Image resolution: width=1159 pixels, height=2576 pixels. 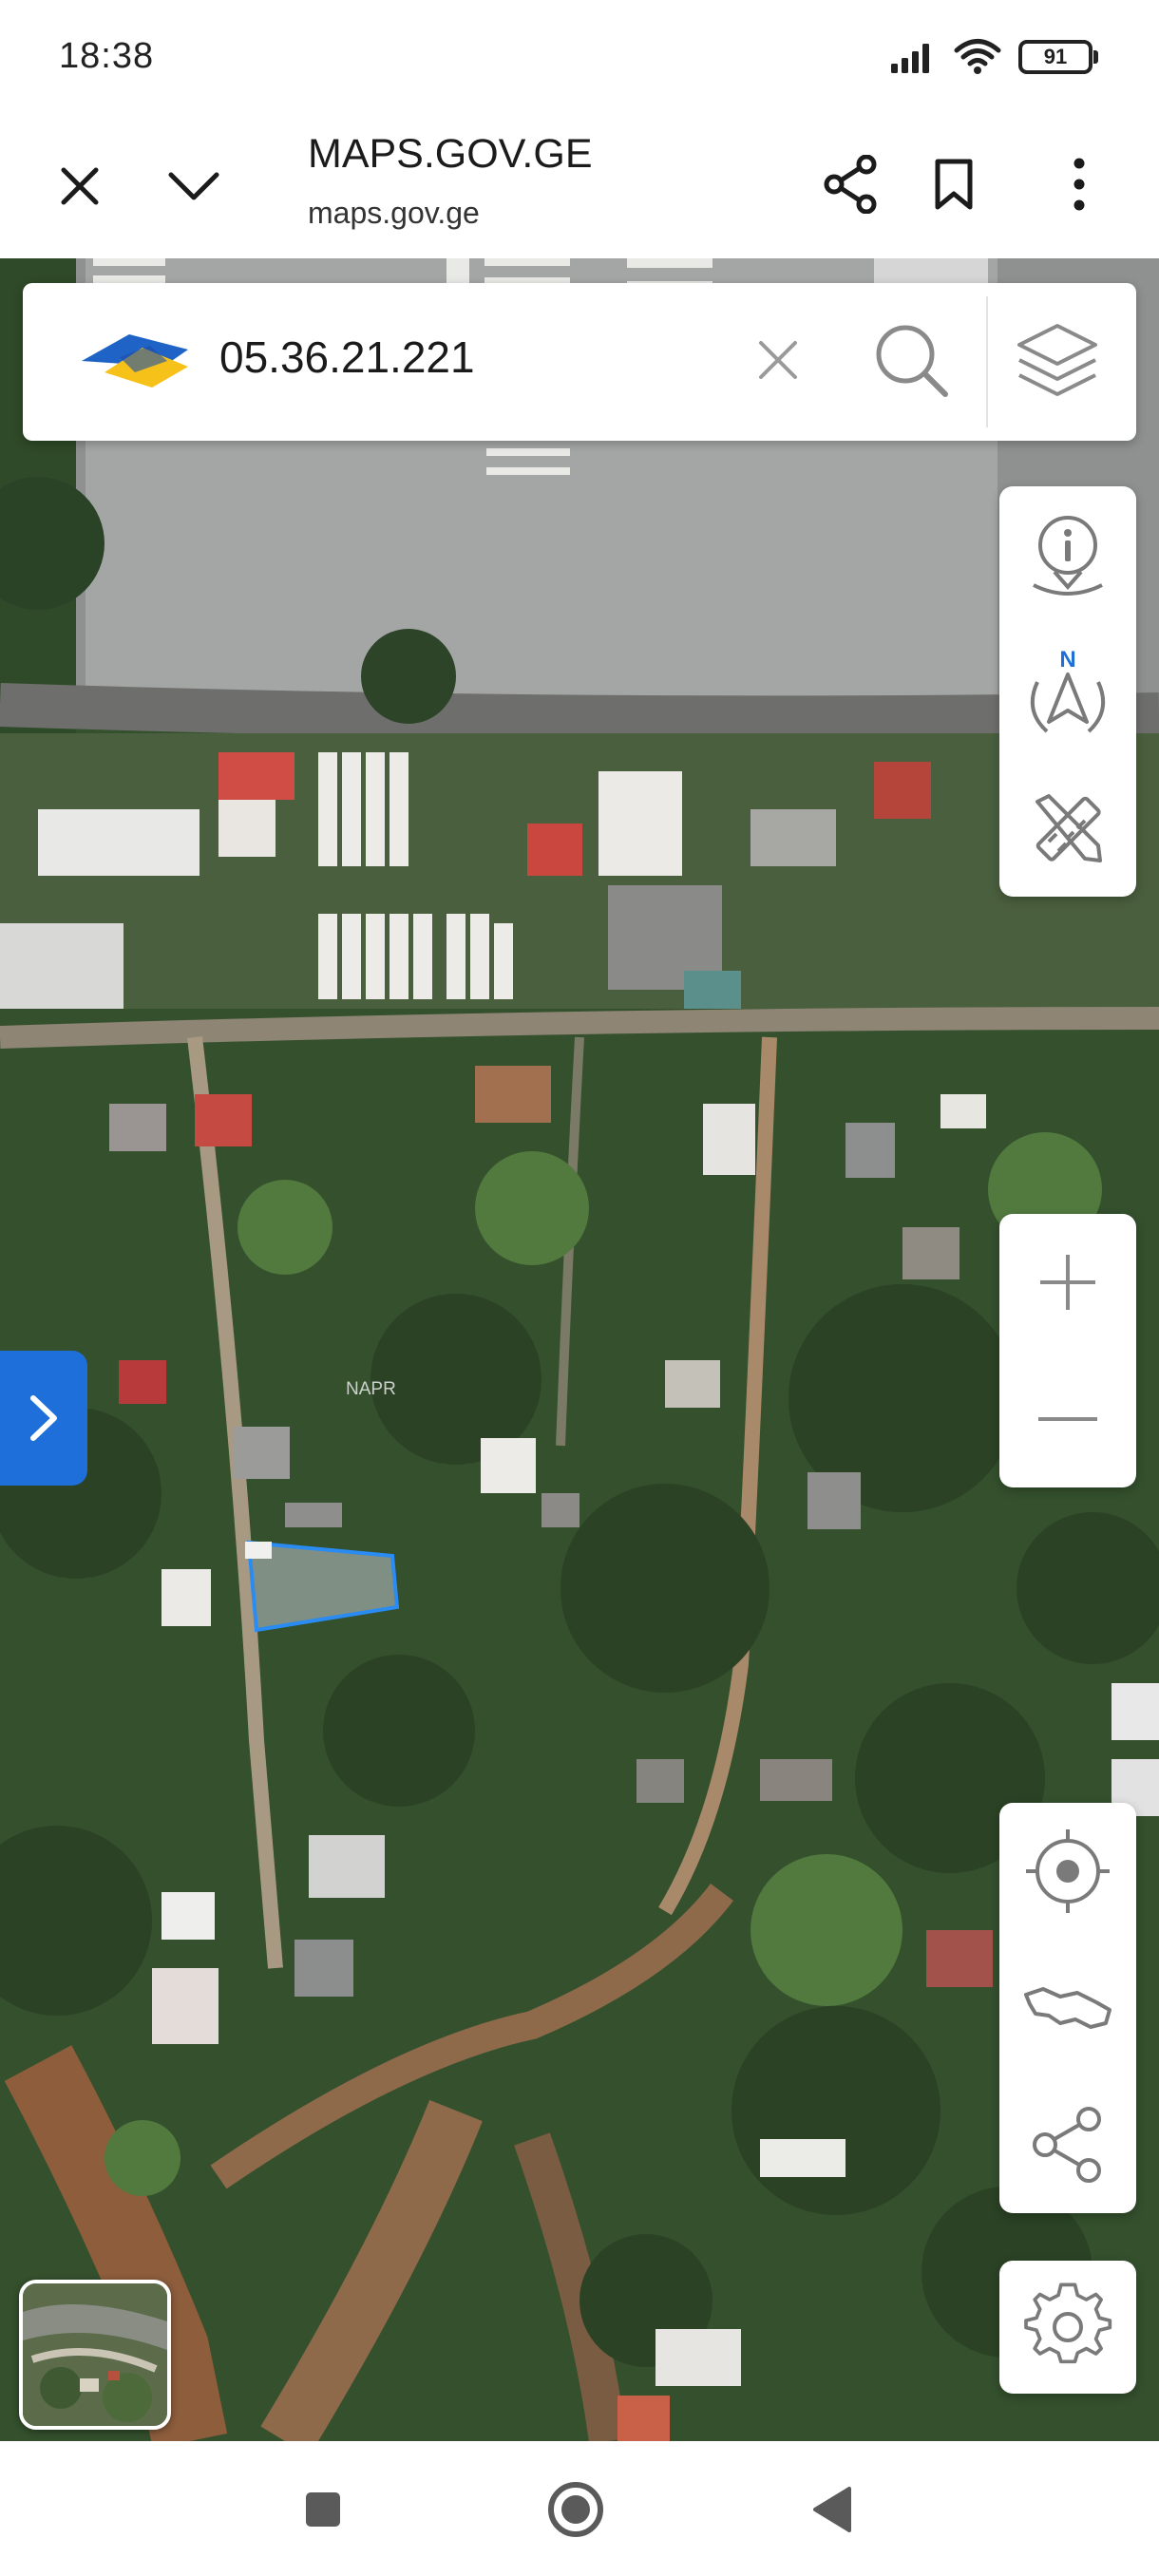 What do you see at coordinates (107, 56) in the screenshot?
I see `status-time: 18:38` at bounding box center [107, 56].